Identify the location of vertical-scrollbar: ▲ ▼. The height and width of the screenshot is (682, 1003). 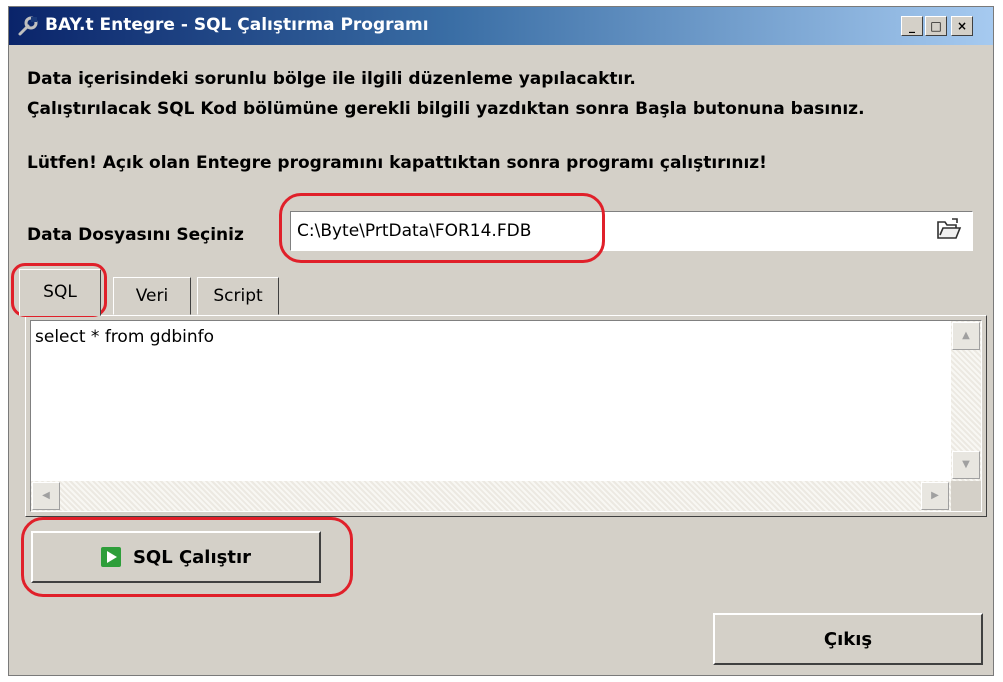
(966, 401).